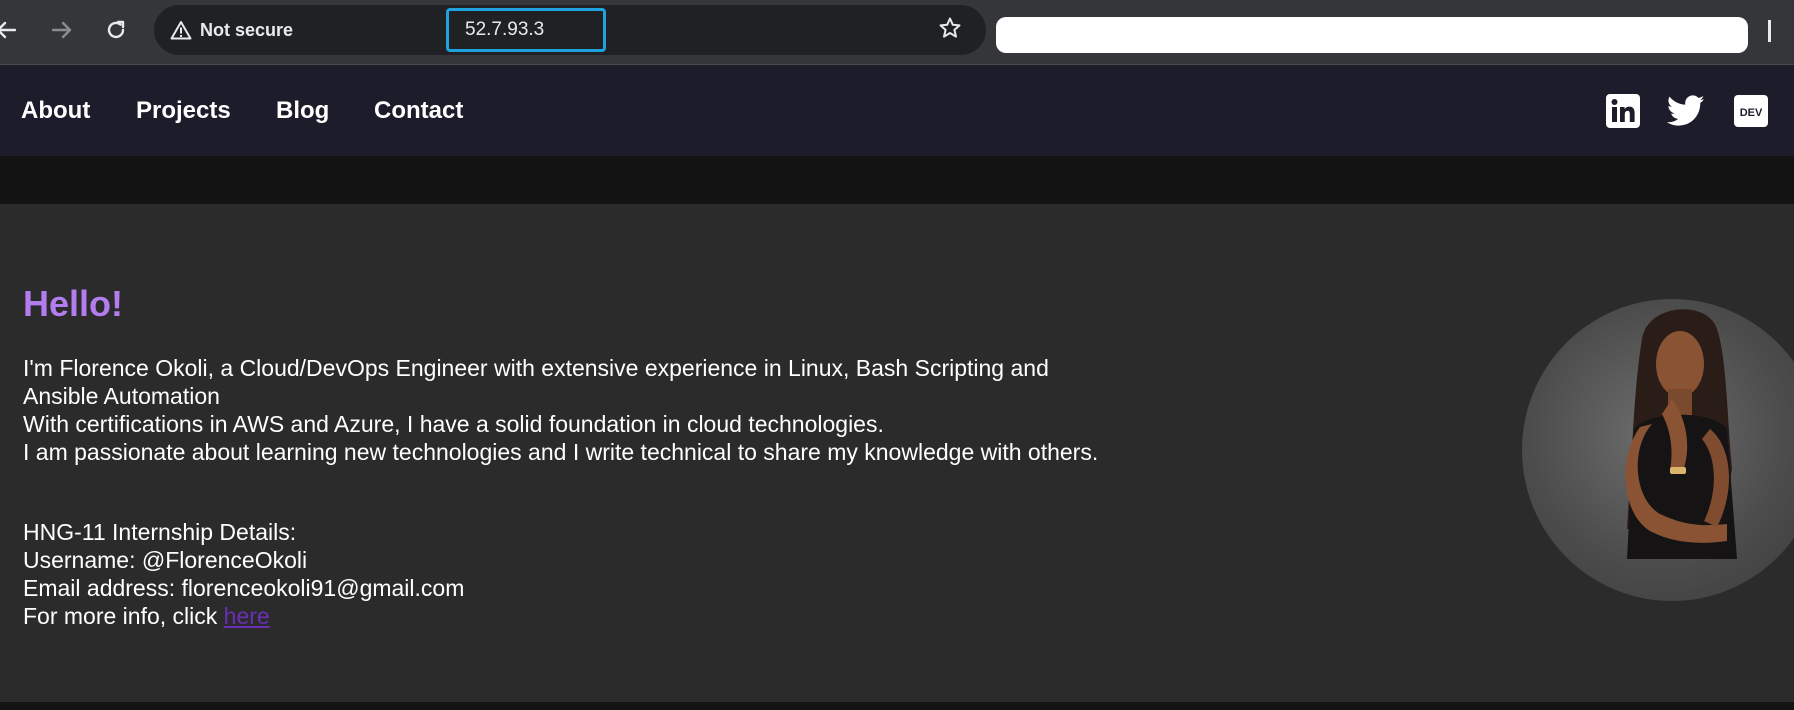 Image resolution: width=1794 pixels, height=710 pixels. Describe the element at coordinates (1372, 35) in the screenshot. I see `toolbar-input-field` at that location.